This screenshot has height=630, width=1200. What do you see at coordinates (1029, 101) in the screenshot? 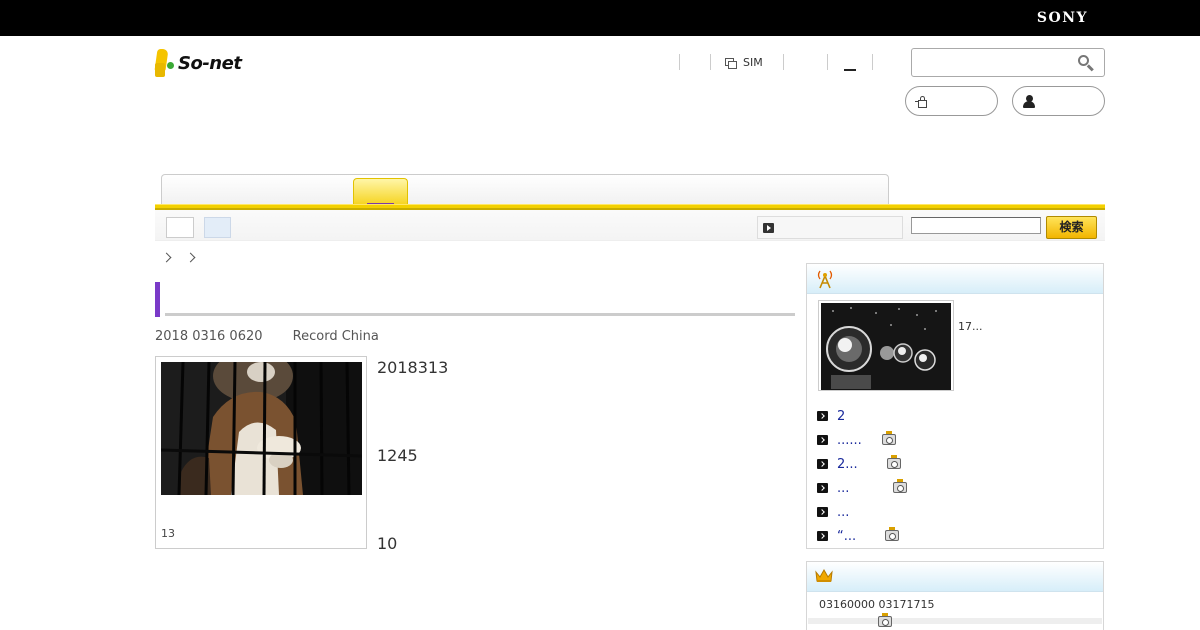
I see `user-icon` at bounding box center [1029, 101].